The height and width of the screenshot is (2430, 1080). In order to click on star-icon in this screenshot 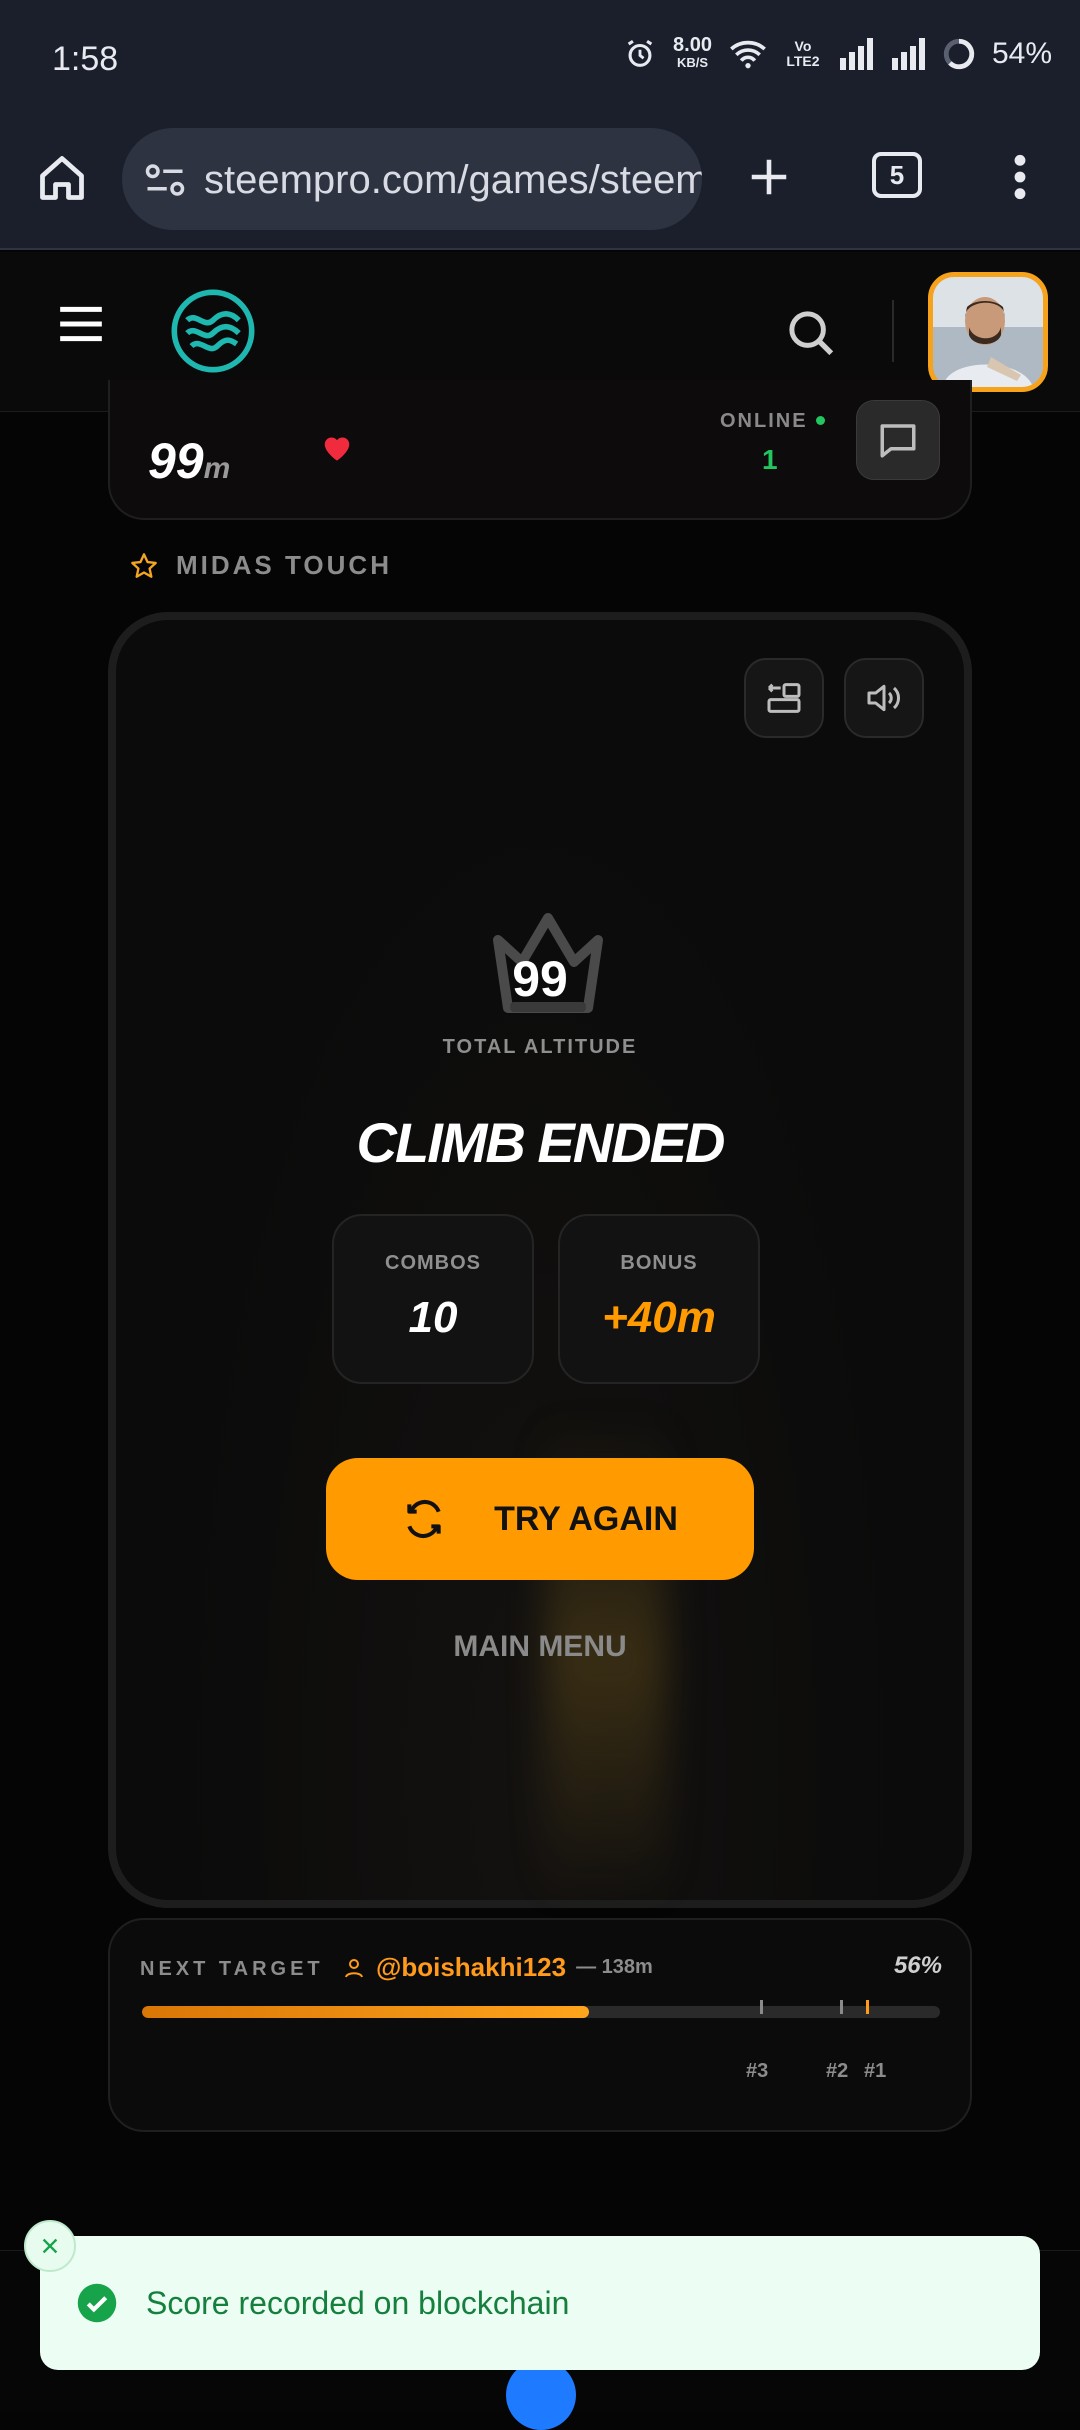, I will do `click(144, 565)`.